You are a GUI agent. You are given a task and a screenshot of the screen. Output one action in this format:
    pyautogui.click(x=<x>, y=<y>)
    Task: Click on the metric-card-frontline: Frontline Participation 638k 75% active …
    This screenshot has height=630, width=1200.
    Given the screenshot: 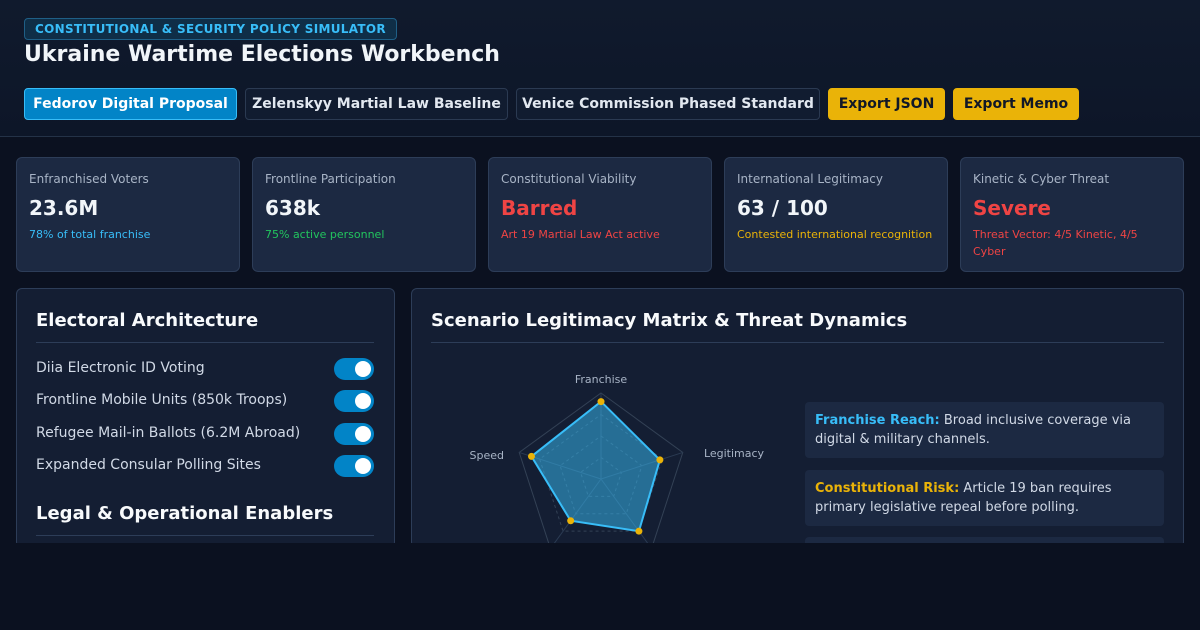 What is the action you would take?
    pyautogui.click(x=364, y=214)
    